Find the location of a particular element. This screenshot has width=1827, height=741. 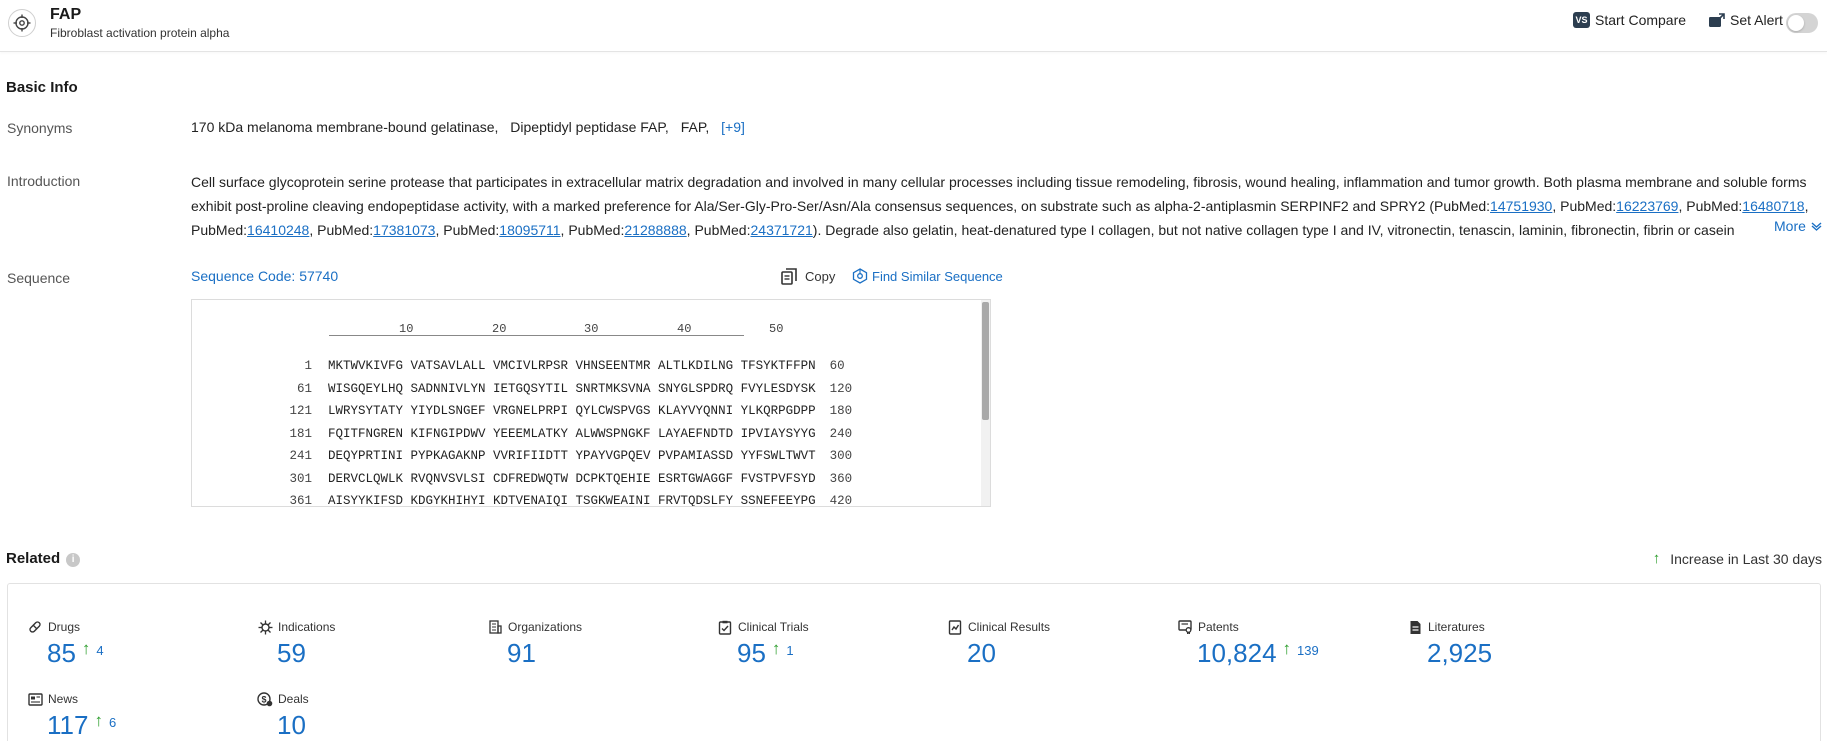

stat-header: Literatures is located at coordinates (1446, 627).